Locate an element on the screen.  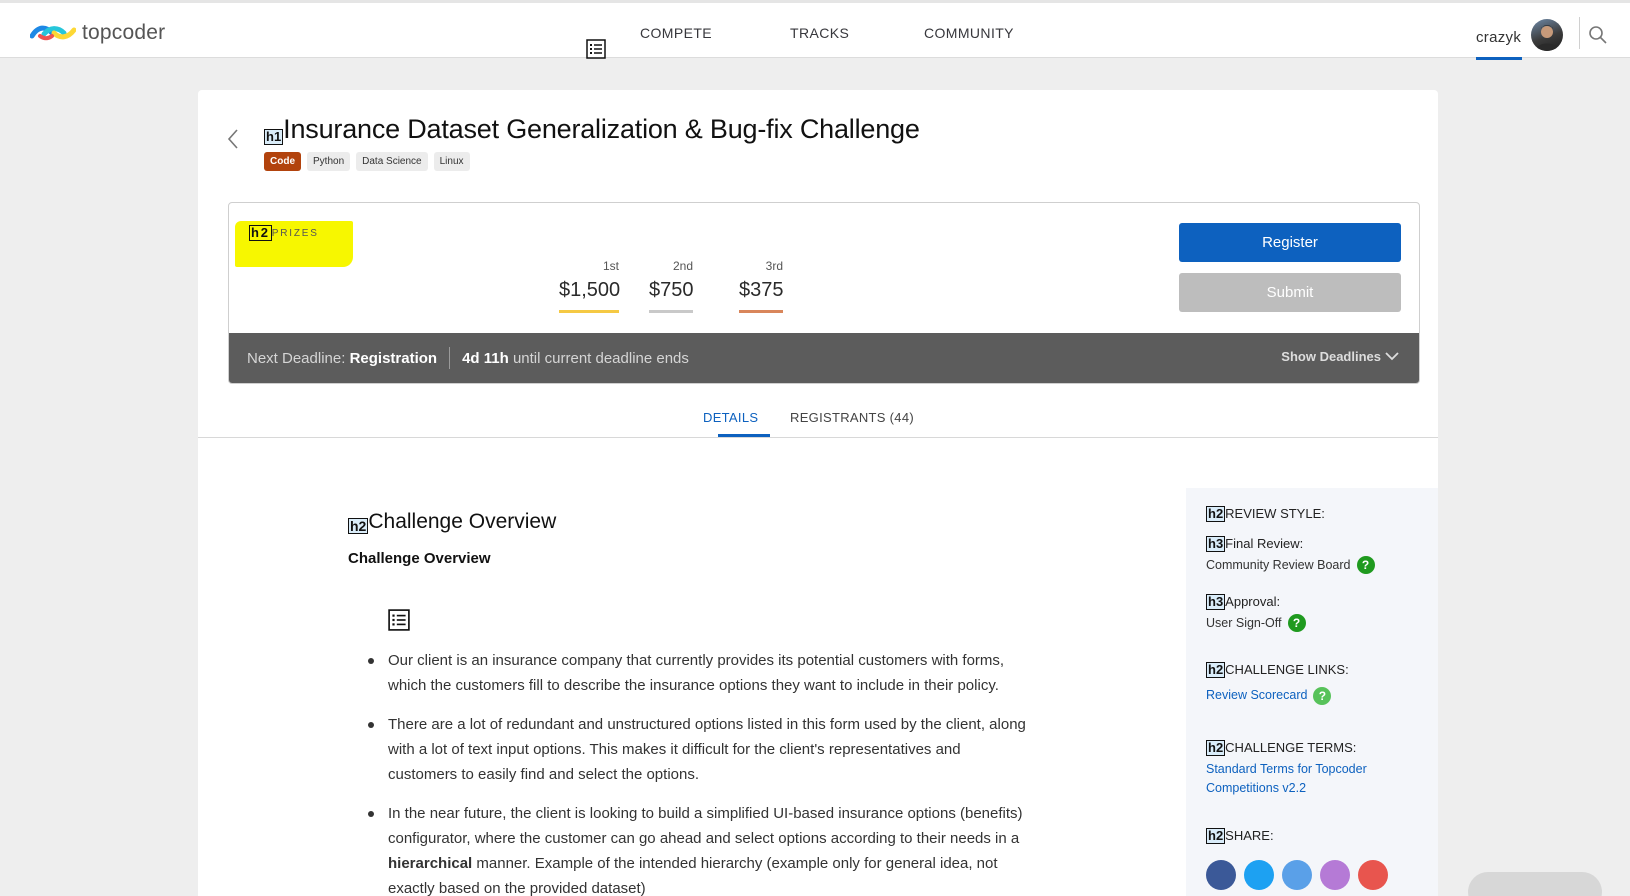
deadline-divider is located at coordinates (450, 358).